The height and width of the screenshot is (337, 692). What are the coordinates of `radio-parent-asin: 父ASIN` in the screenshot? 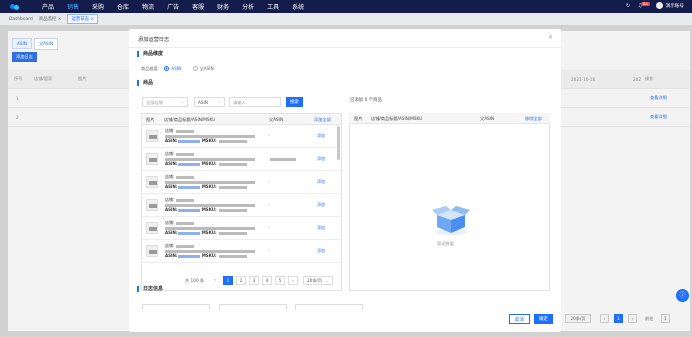 It's located at (203, 69).